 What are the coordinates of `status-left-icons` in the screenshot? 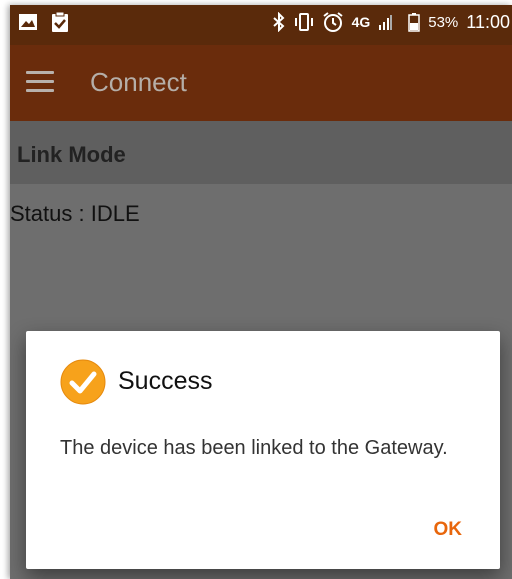 It's located at (44, 22).